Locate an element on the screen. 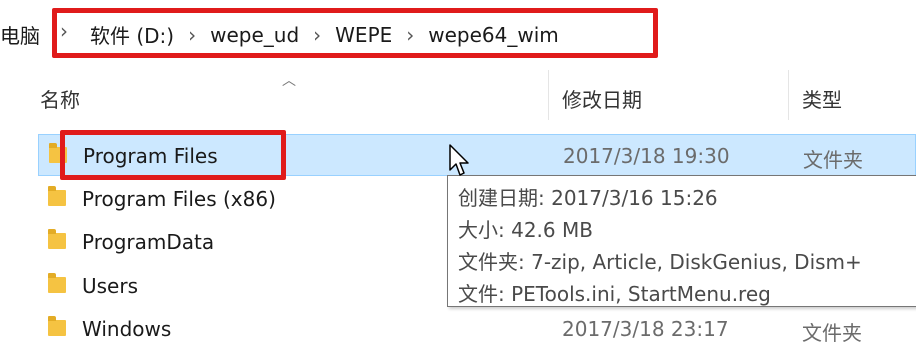 The height and width of the screenshot is (343, 916). item-name: ProgramData is located at coordinates (148, 242).